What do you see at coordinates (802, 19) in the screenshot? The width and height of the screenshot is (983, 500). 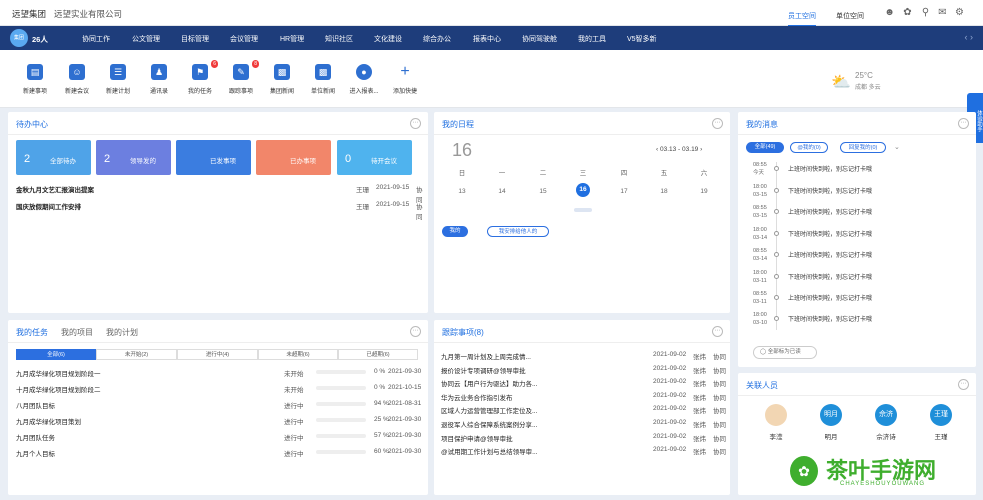 I see `tab-employee-space: 员工空间` at bounding box center [802, 19].